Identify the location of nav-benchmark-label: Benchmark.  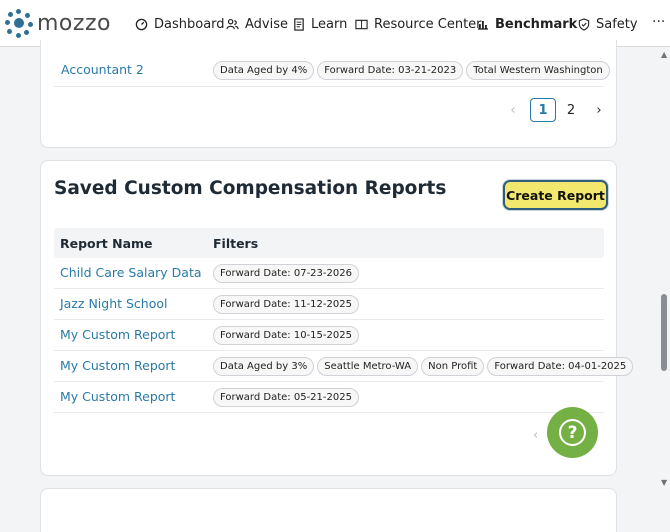
(536, 24).